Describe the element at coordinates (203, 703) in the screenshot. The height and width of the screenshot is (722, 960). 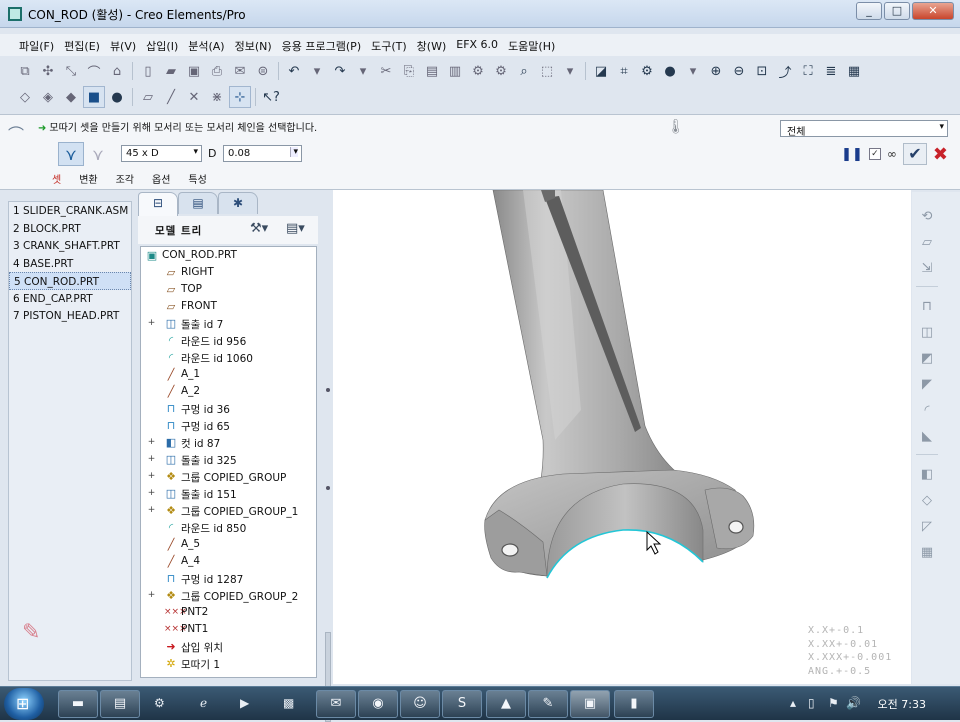
I see `taskbar-ie-icon: ℯ` at that location.